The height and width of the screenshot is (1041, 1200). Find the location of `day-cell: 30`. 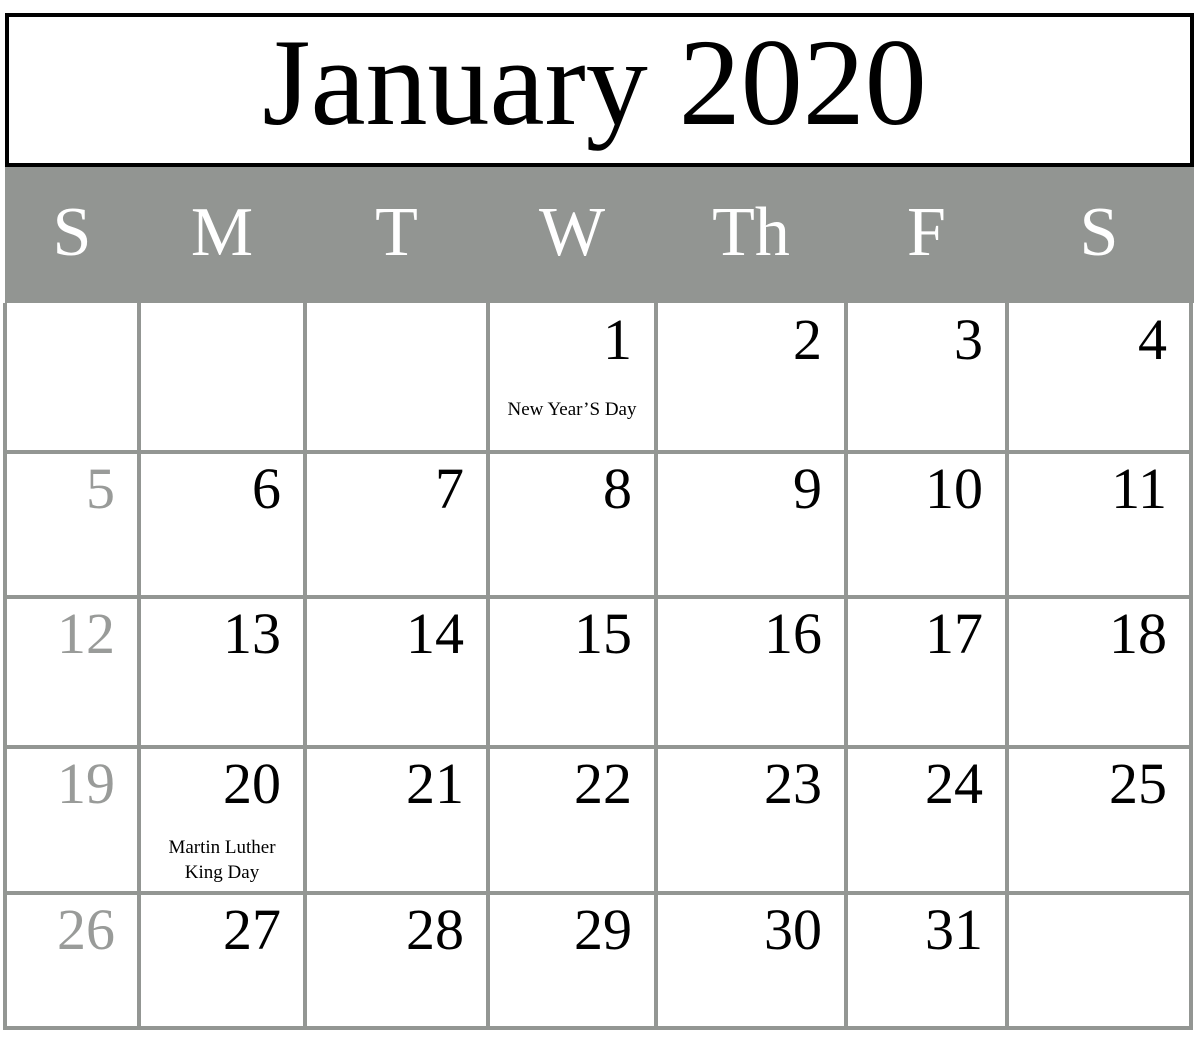

day-cell: 30 is located at coordinates (751, 960).